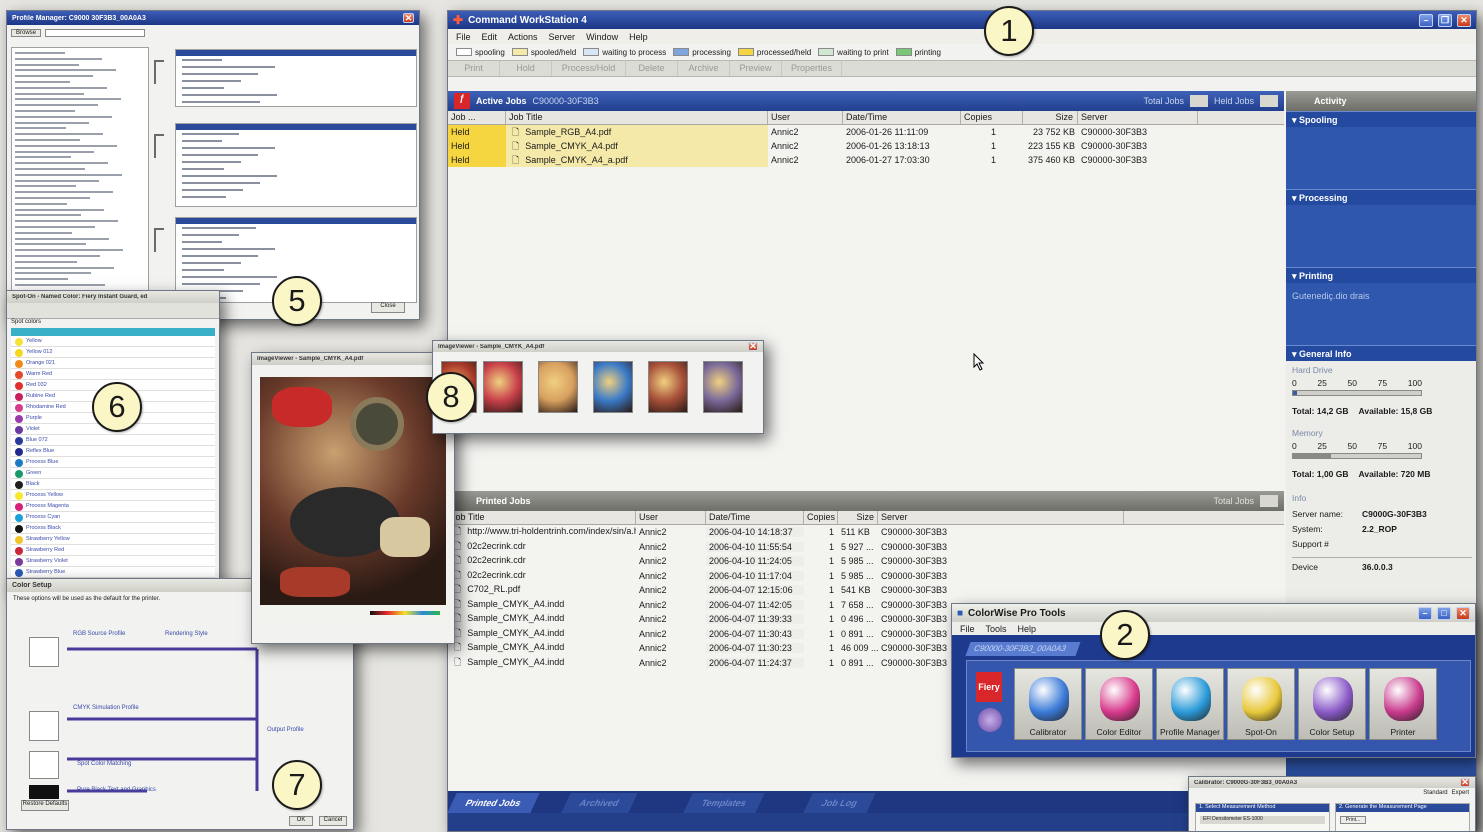  Describe the element at coordinates (113, 462) in the screenshot. I see `spot-color-row: Process Blue` at that location.